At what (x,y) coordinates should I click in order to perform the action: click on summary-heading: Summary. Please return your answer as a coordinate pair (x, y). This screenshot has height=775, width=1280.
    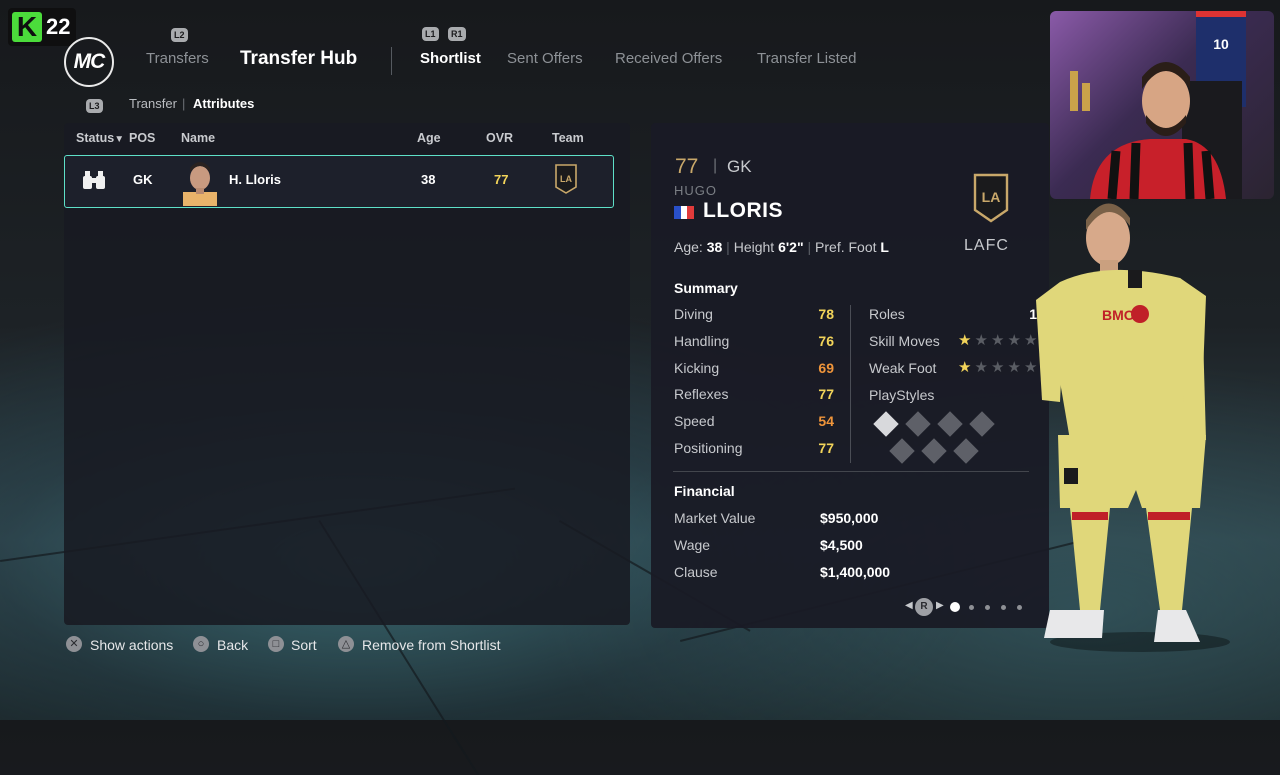
    Looking at the image, I should click on (706, 288).